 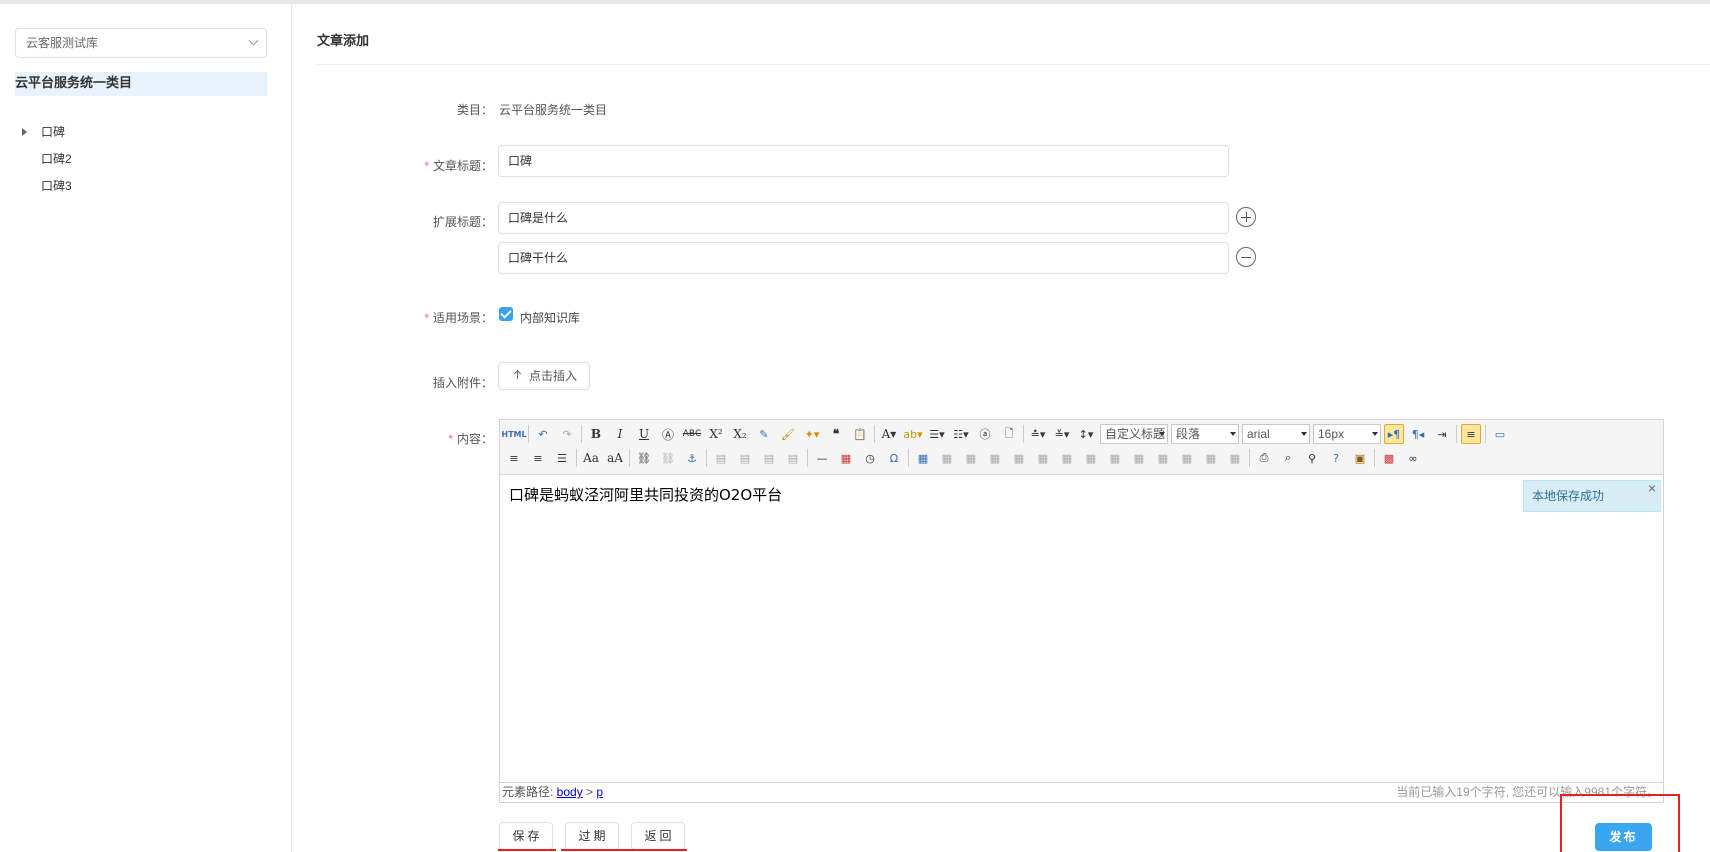 What do you see at coordinates (894, 458) in the screenshot?
I see `special-char-icon: Ω` at bounding box center [894, 458].